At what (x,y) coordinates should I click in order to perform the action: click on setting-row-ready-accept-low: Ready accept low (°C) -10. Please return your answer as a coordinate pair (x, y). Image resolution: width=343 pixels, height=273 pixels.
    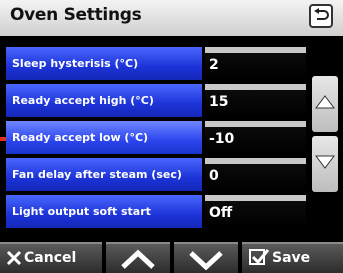
    Looking at the image, I should click on (156, 137).